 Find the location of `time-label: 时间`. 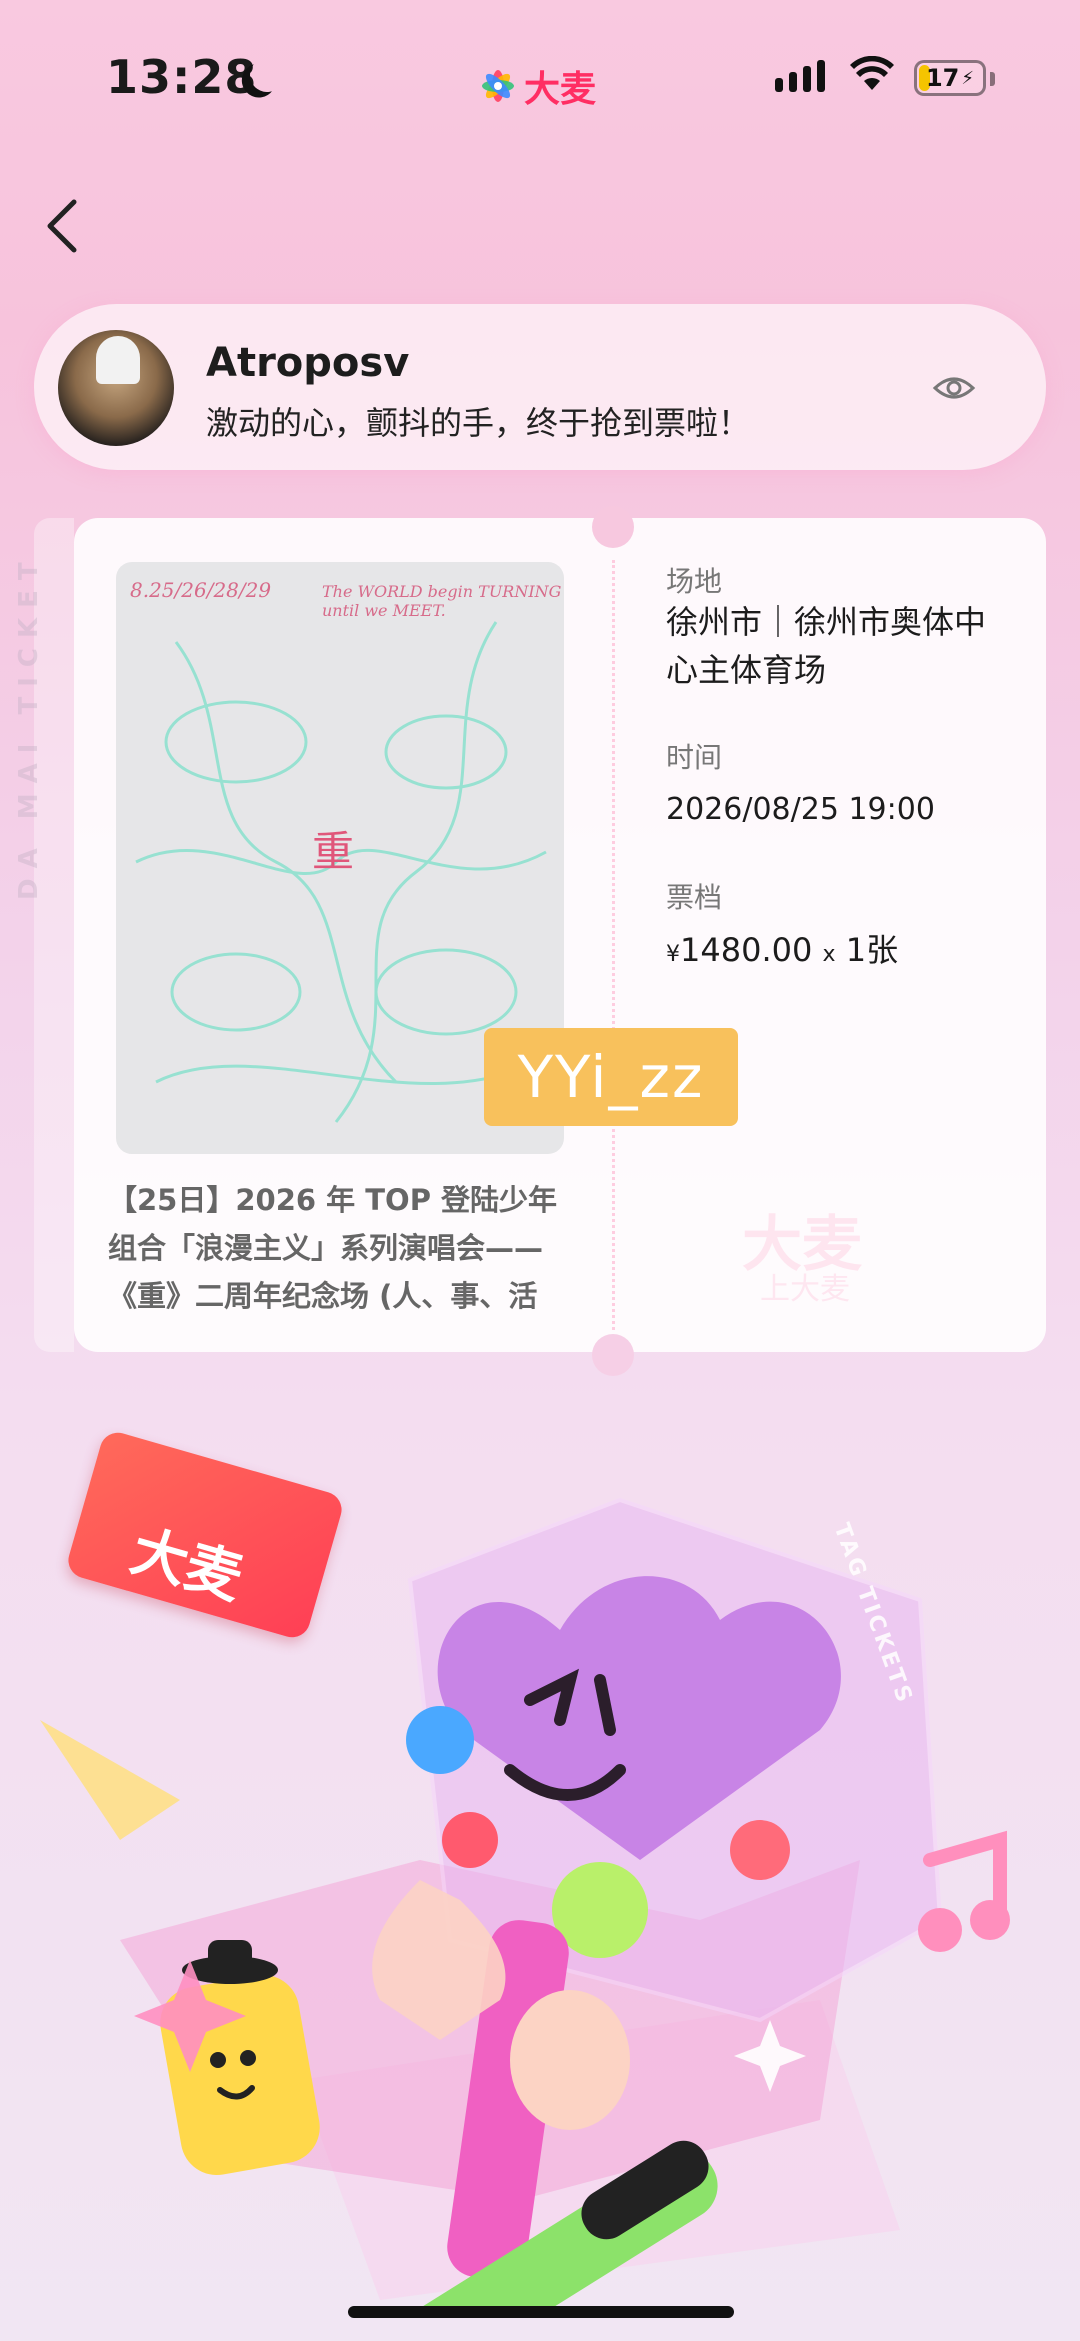

time-label: 时间 is located at coordinates (694, 757).